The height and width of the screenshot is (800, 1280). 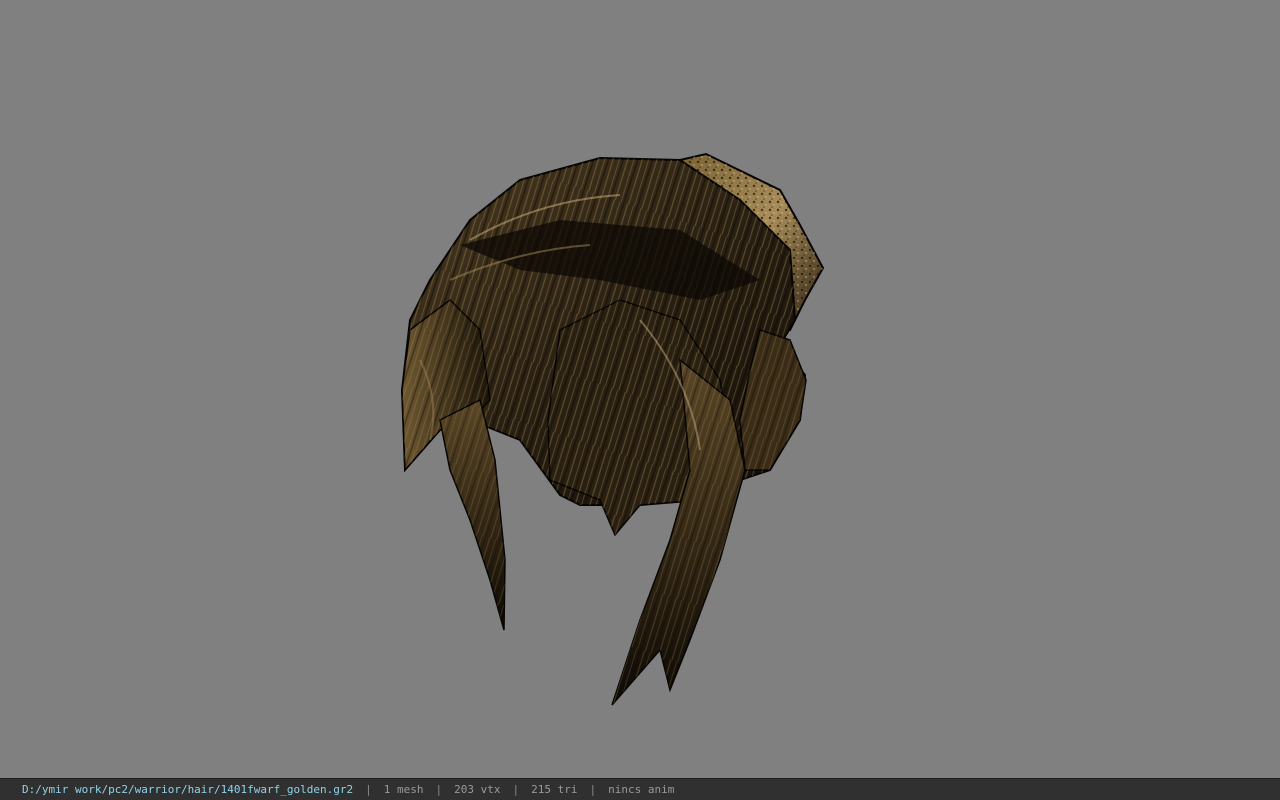 What do you see at coordinates (403, 789) in the screenshot?
I see `mesh-count: 1 mesh` at bounding box center [403, 789].